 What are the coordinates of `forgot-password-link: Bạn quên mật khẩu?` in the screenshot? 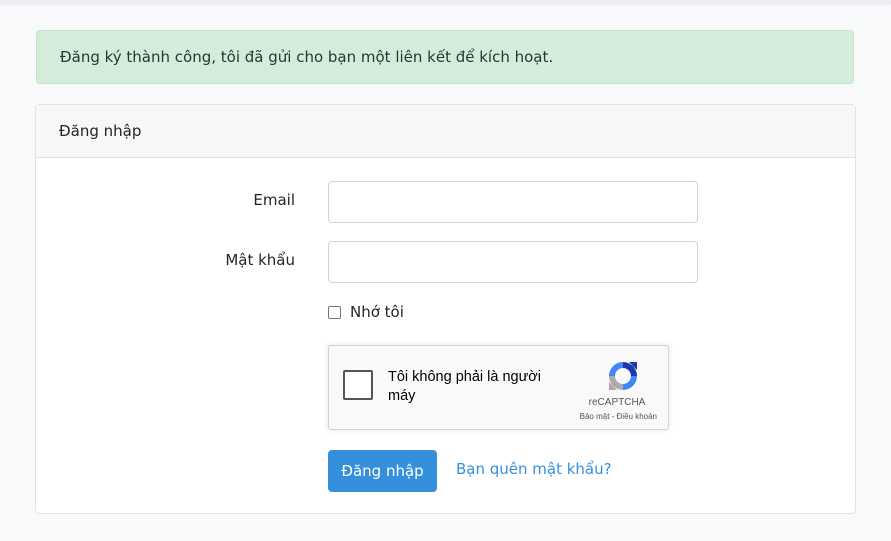 It's located at (534, 469).